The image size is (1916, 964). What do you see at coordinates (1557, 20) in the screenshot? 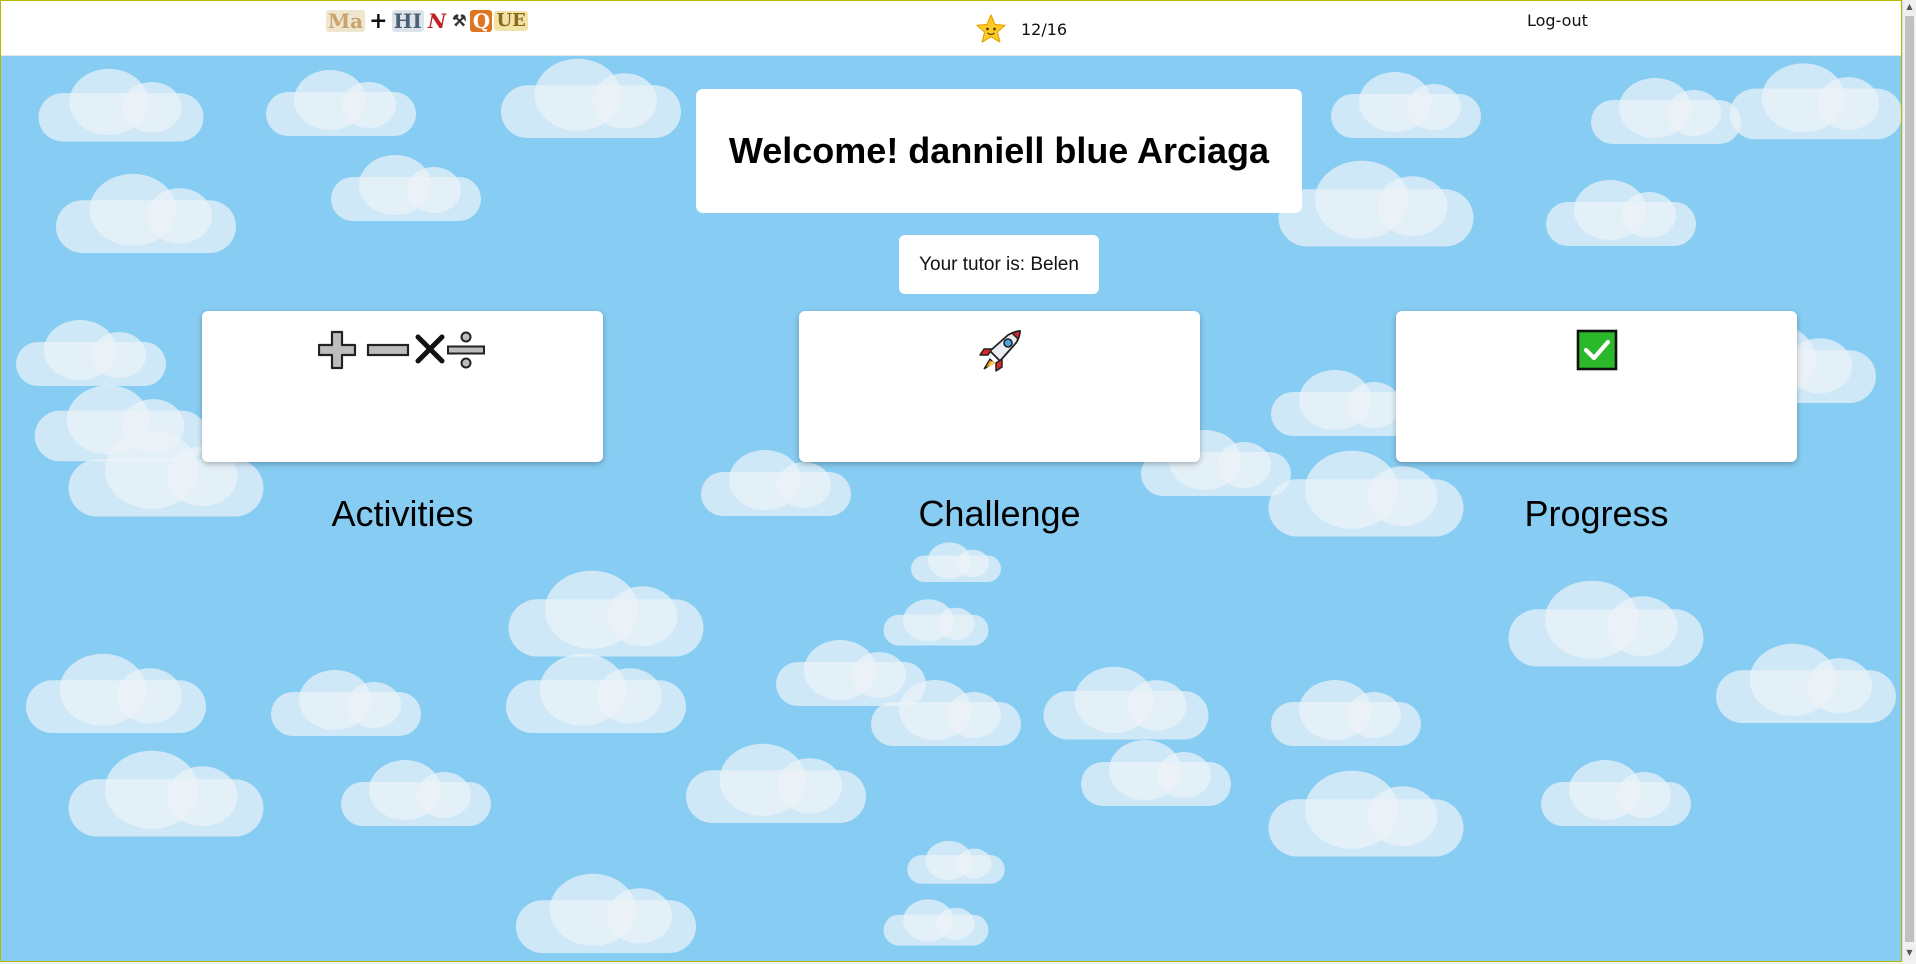
I see `logout-link: Log-out` at bounding box center [1557, 20].